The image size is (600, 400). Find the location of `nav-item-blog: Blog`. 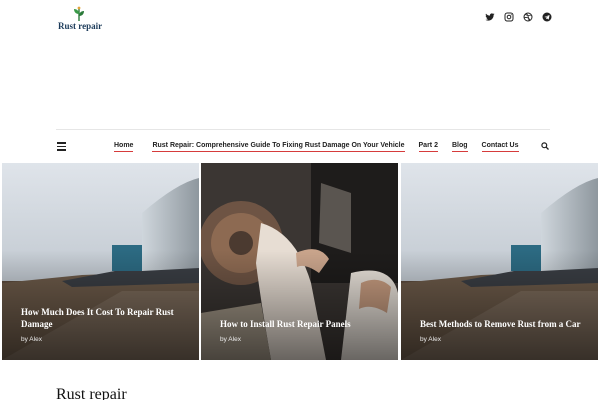

nav-item-blog: Blog is located at coordinates (459, 147).